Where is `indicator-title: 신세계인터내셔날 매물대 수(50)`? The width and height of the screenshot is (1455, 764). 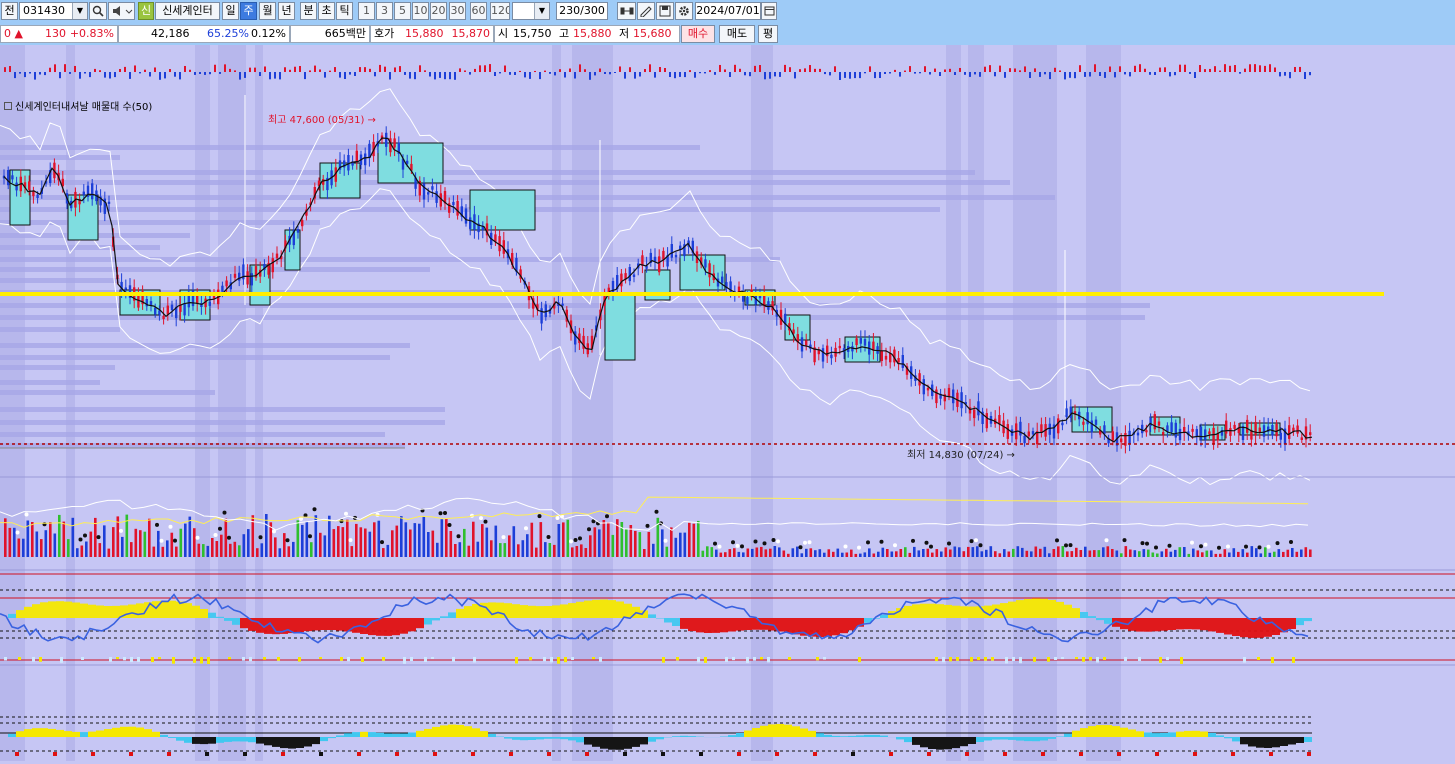
indicator-title: 신세계인터내셔날 매물대 수(50) is located at coordinates (78, 105).